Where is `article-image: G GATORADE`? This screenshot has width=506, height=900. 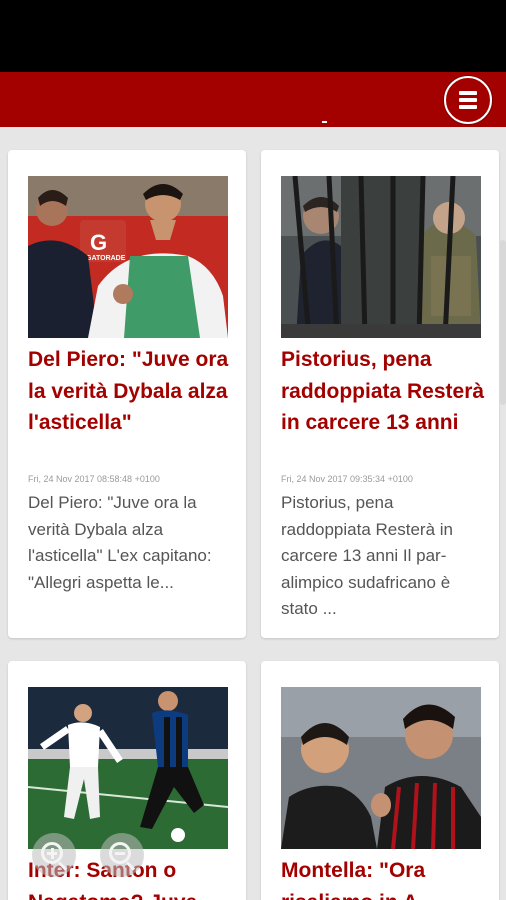 article-image: G GATORADE is located at coordinates (128, 257).